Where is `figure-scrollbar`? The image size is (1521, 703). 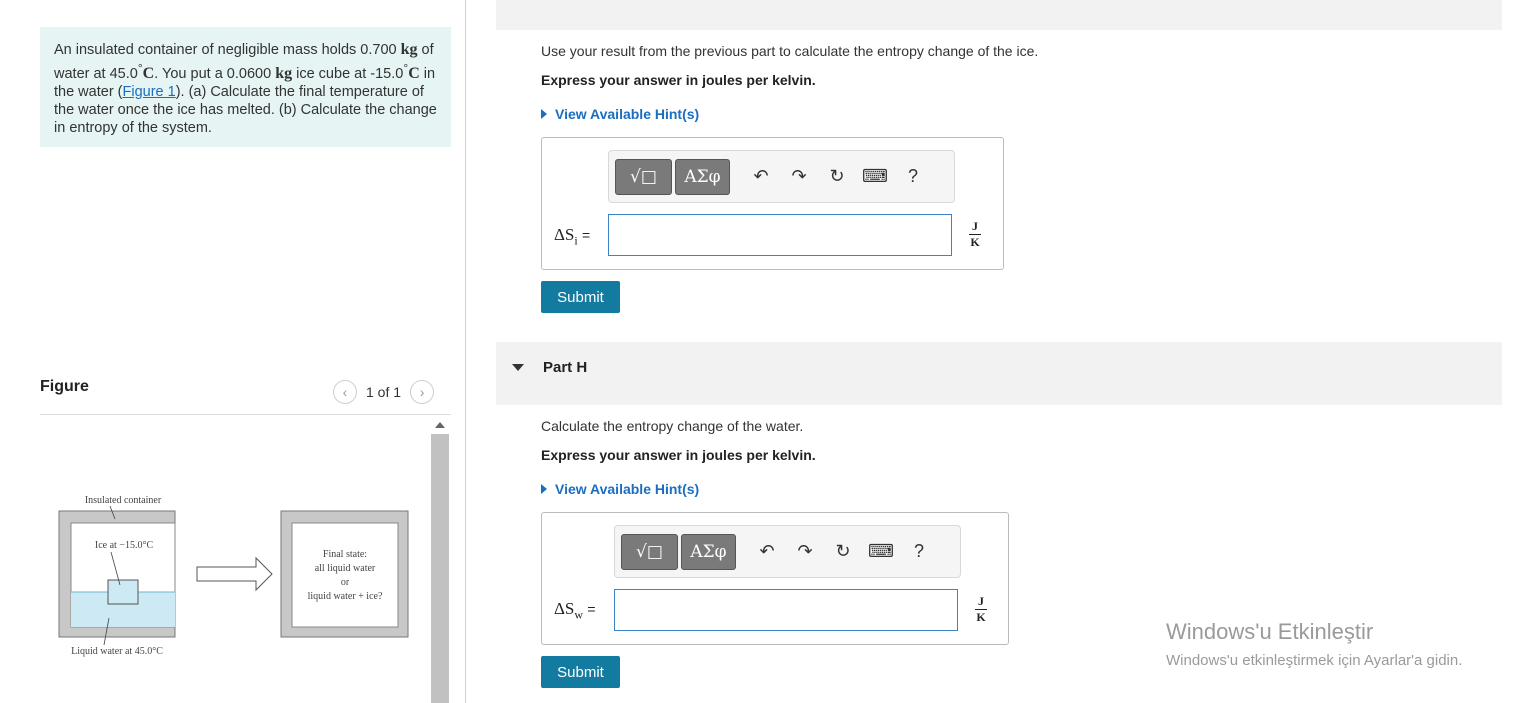 figure-scrollbar is located at coordinates (440, 560).